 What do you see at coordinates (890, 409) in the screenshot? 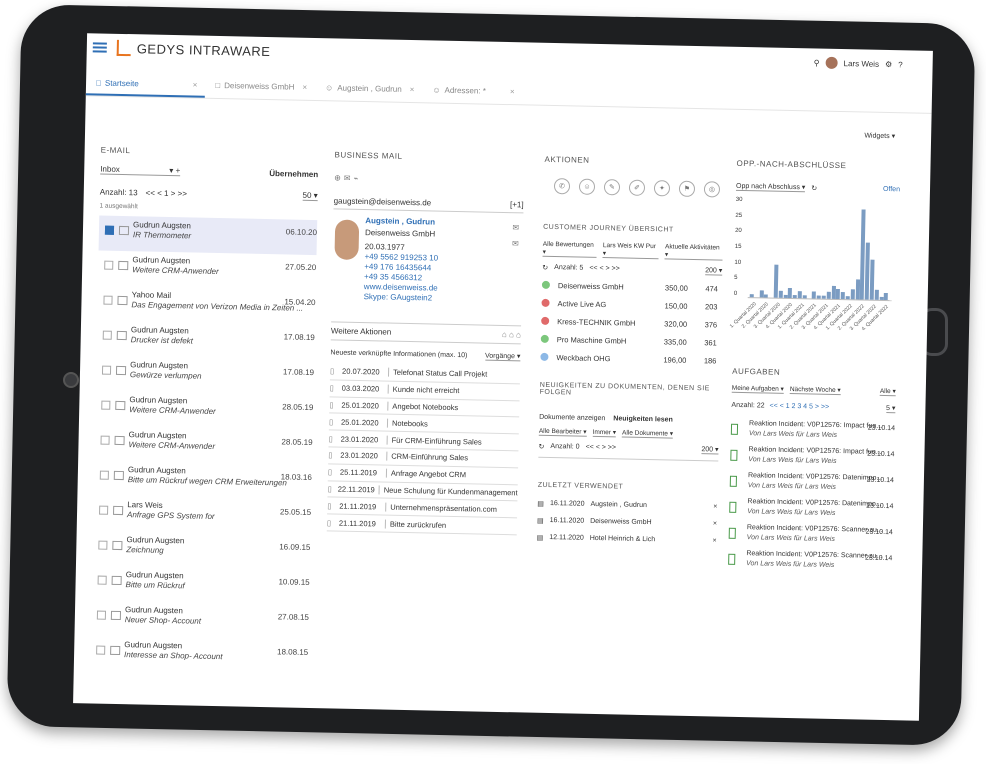
I see `tasks-page-size: 5 ▾` at bounding box center [890, 409].